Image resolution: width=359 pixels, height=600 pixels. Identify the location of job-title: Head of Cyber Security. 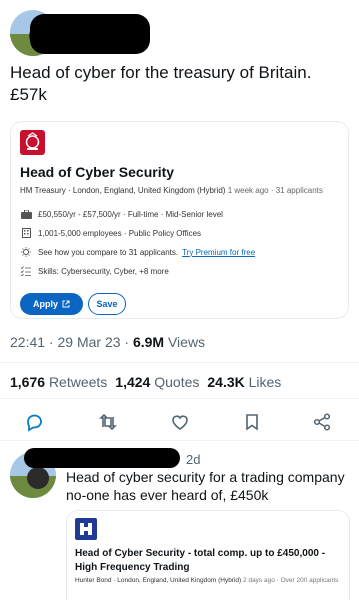
(97, 172).